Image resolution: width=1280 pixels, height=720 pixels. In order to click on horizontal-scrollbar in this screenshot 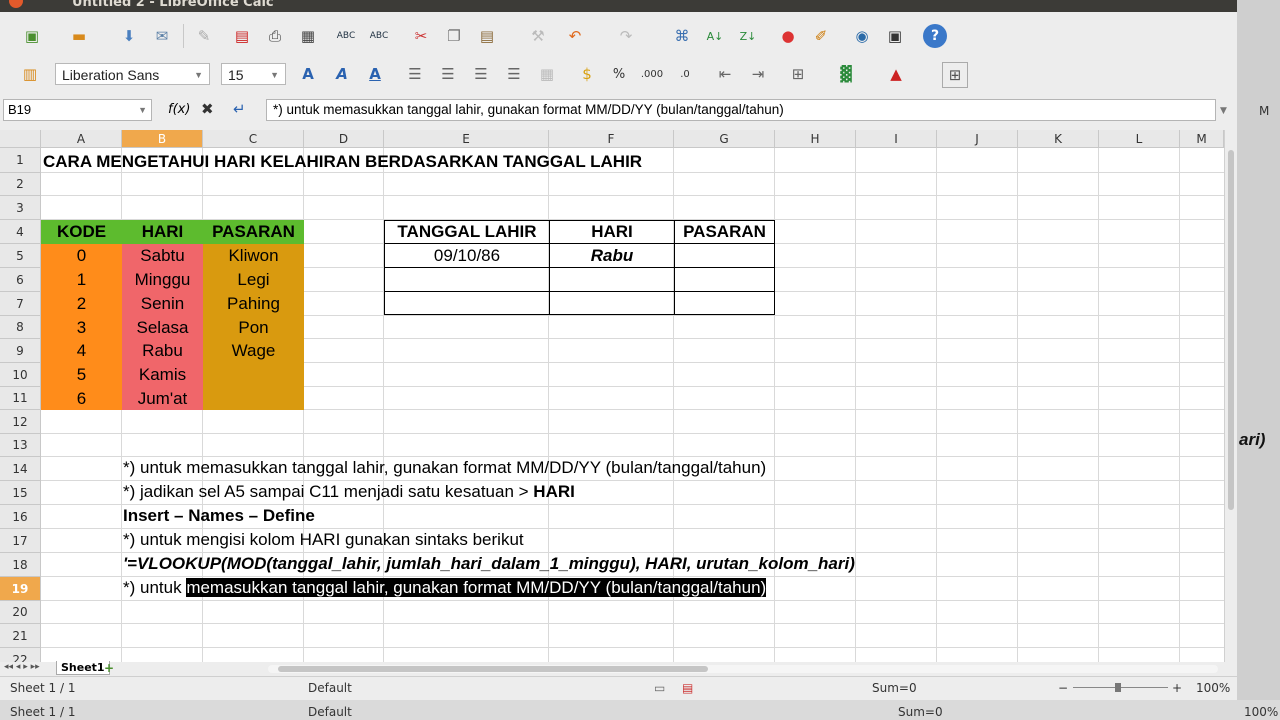, I will do `click(743, 669)`.